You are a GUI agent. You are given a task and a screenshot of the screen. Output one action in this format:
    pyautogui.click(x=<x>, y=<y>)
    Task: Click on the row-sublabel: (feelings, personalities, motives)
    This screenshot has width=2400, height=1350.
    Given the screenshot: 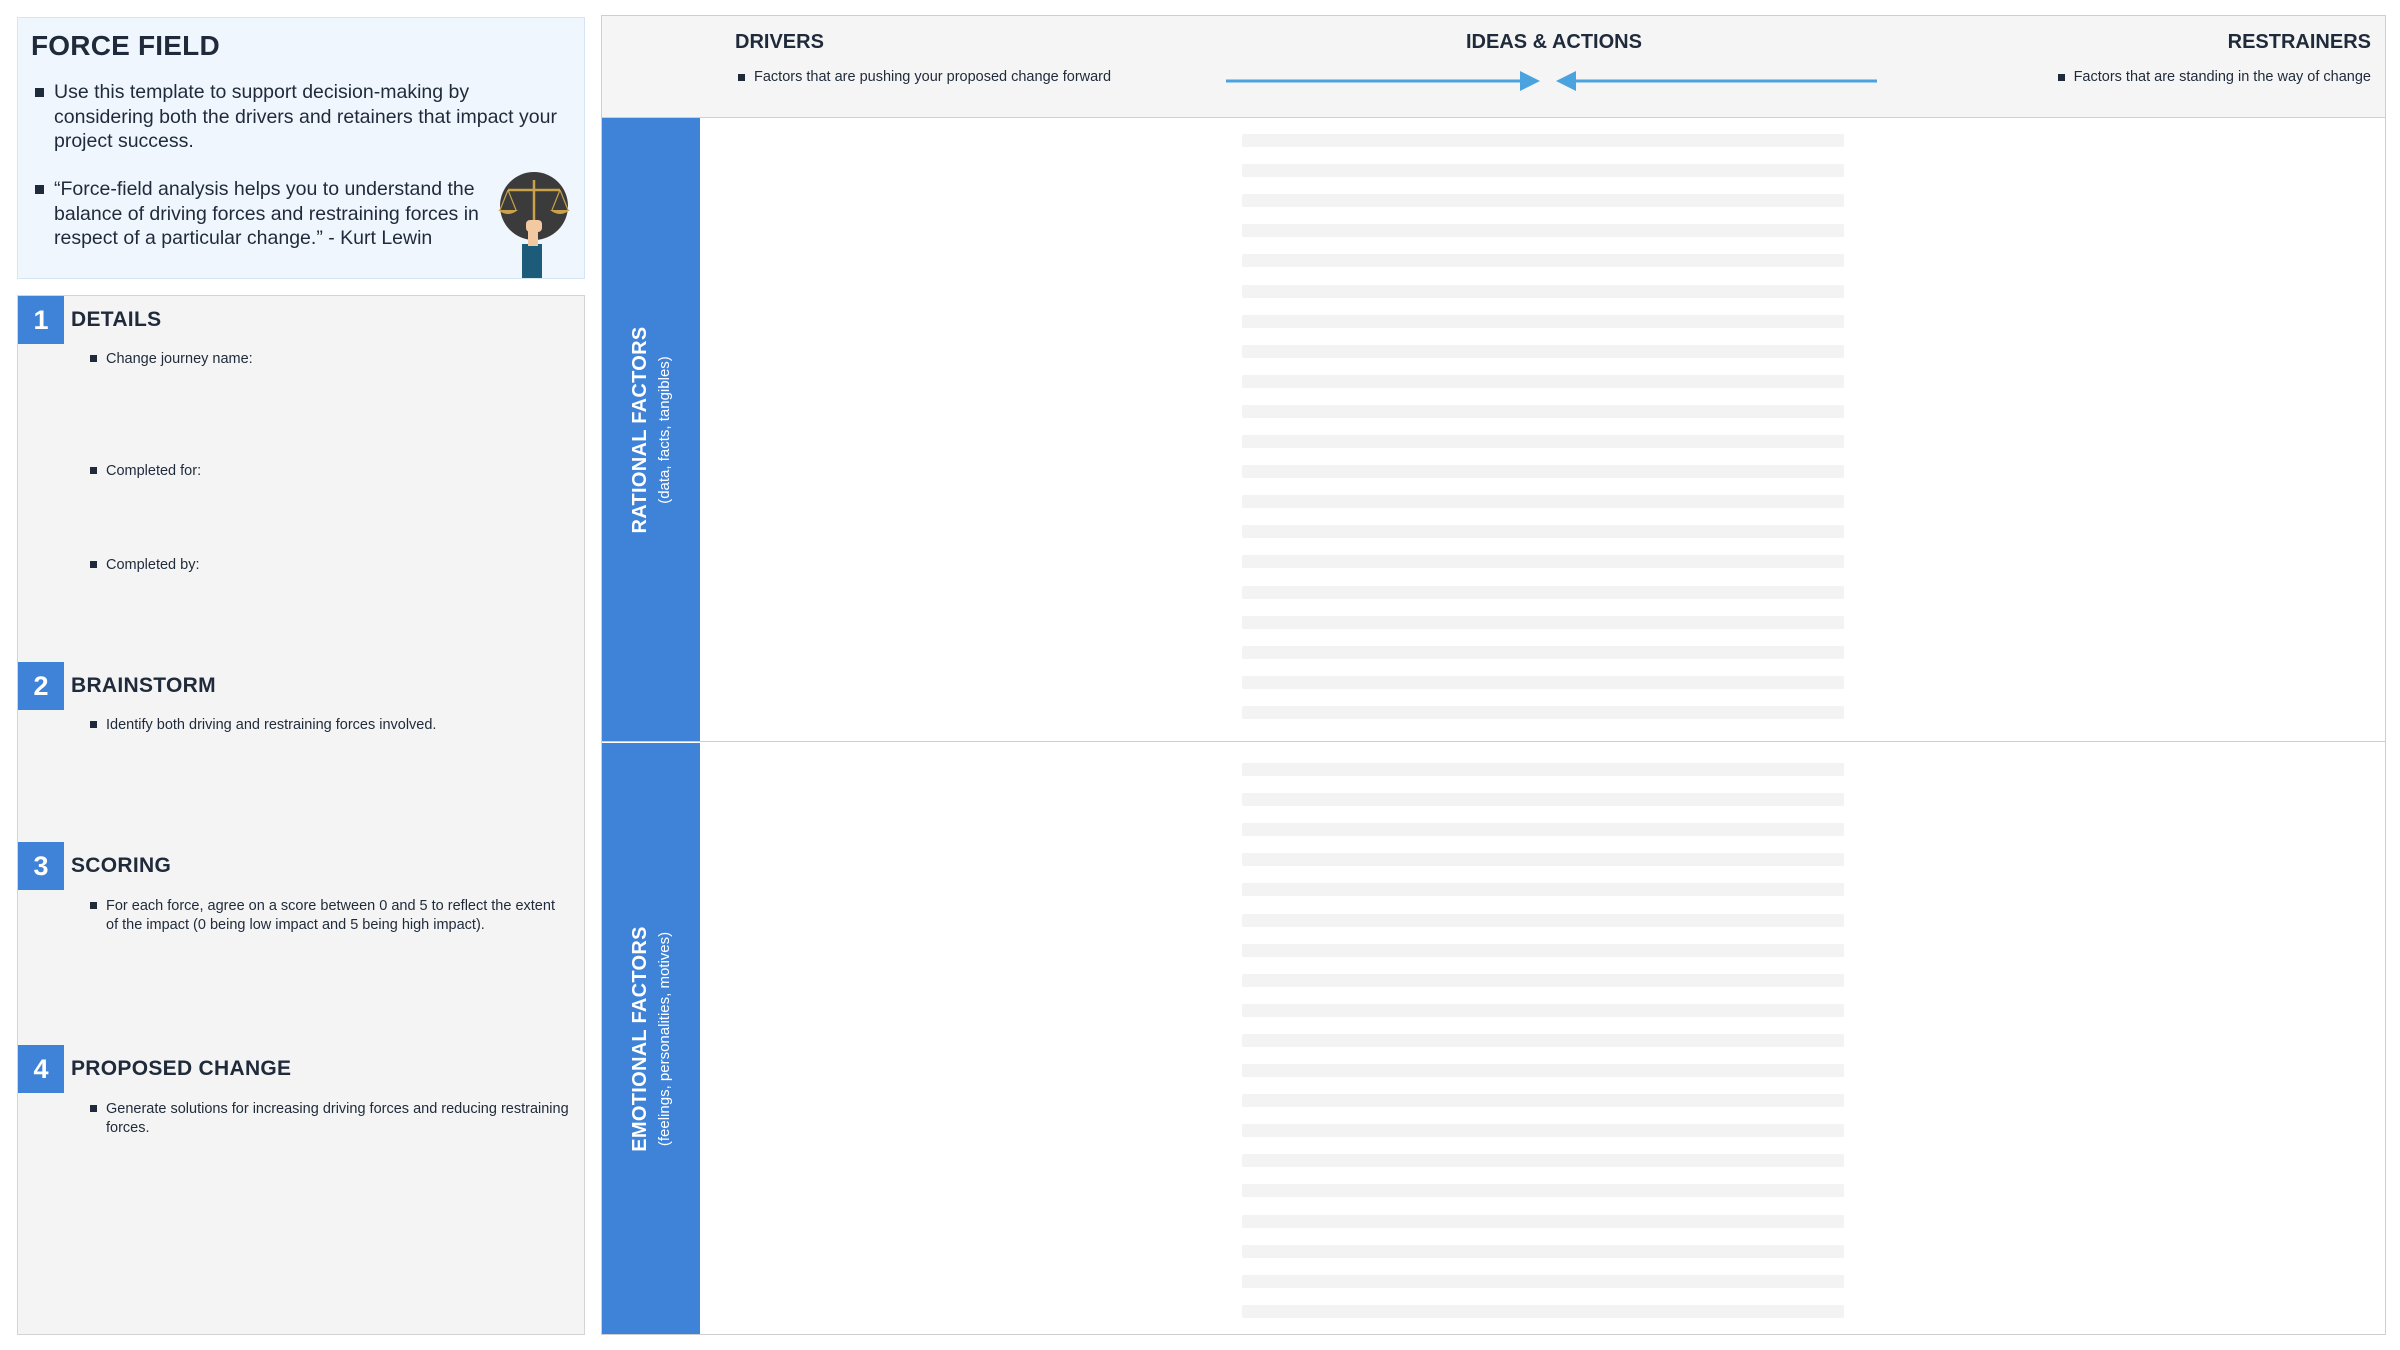 What is the action you would take?
    pyautogui.click(x=664, y=1038)
    